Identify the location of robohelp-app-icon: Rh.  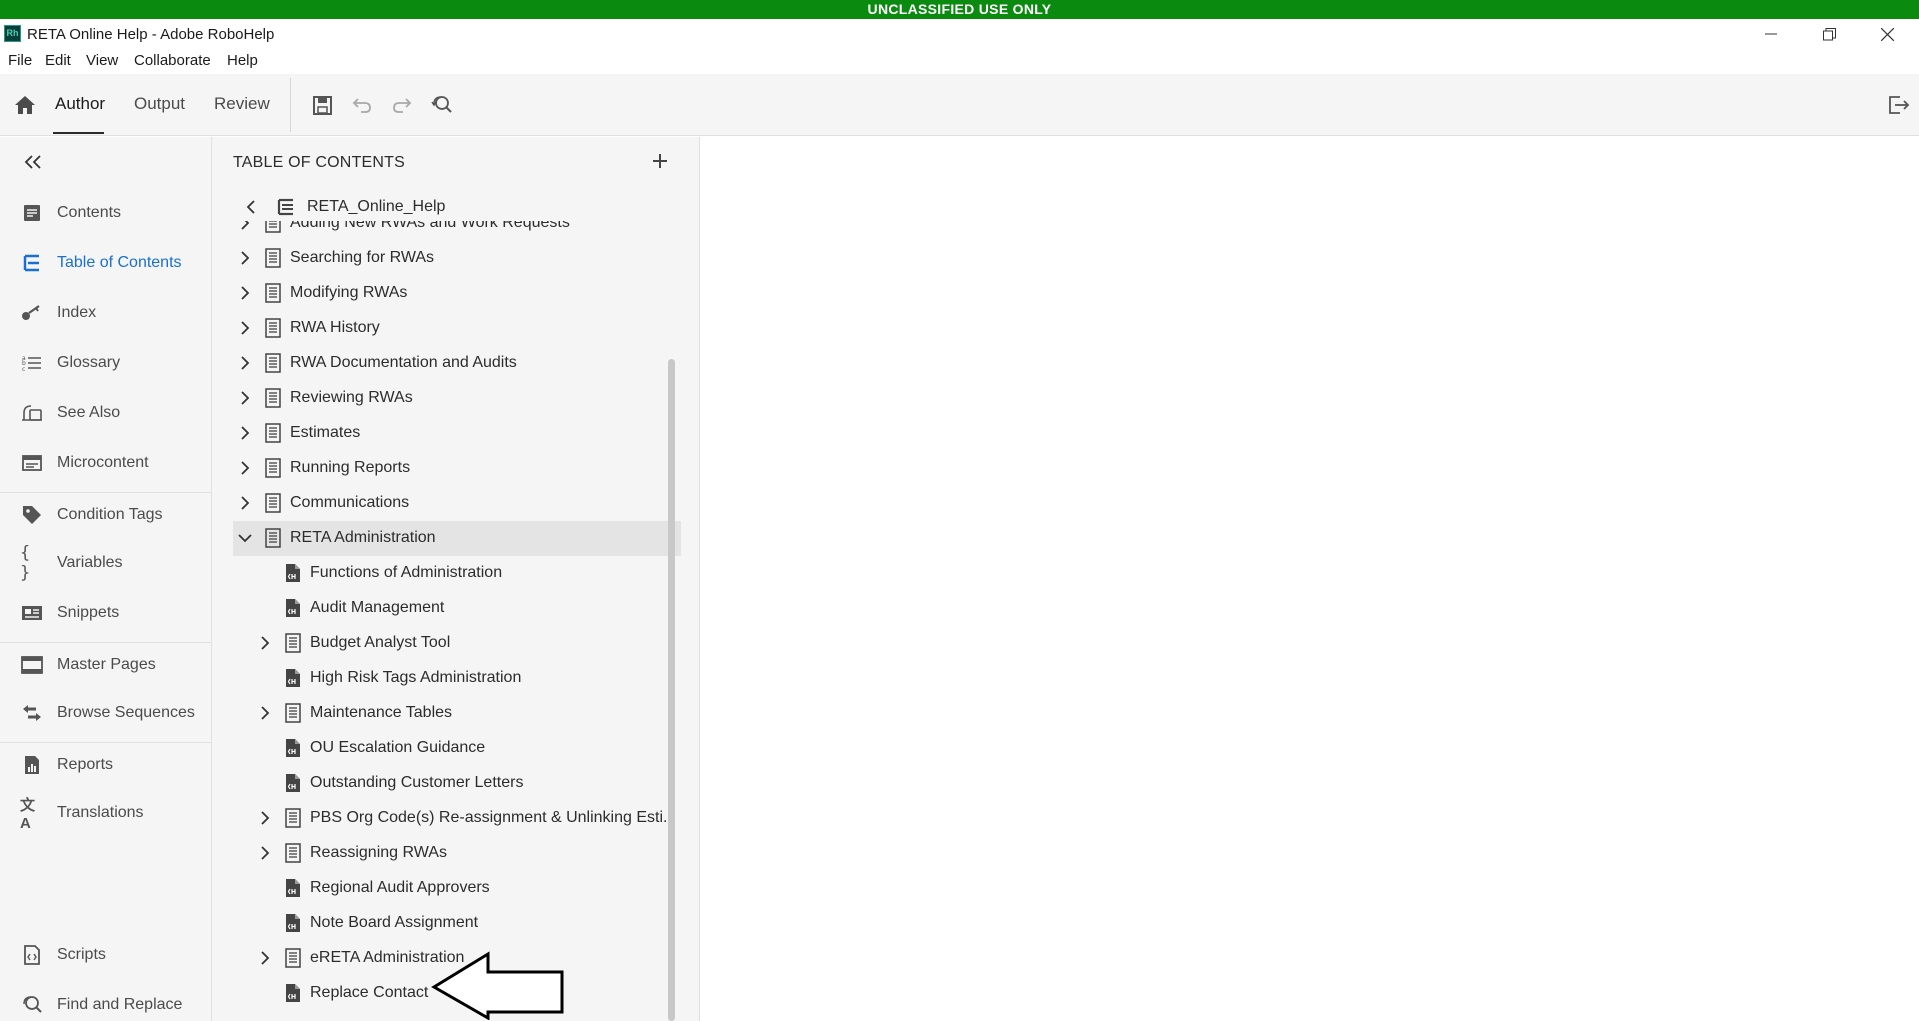
(12, 33).